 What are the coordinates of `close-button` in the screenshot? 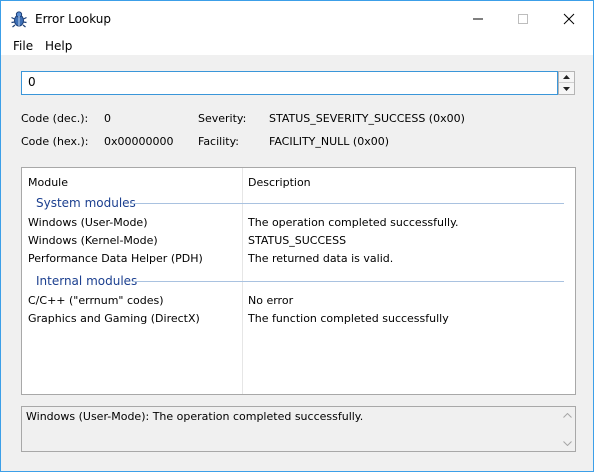 It's located at (569, 19).